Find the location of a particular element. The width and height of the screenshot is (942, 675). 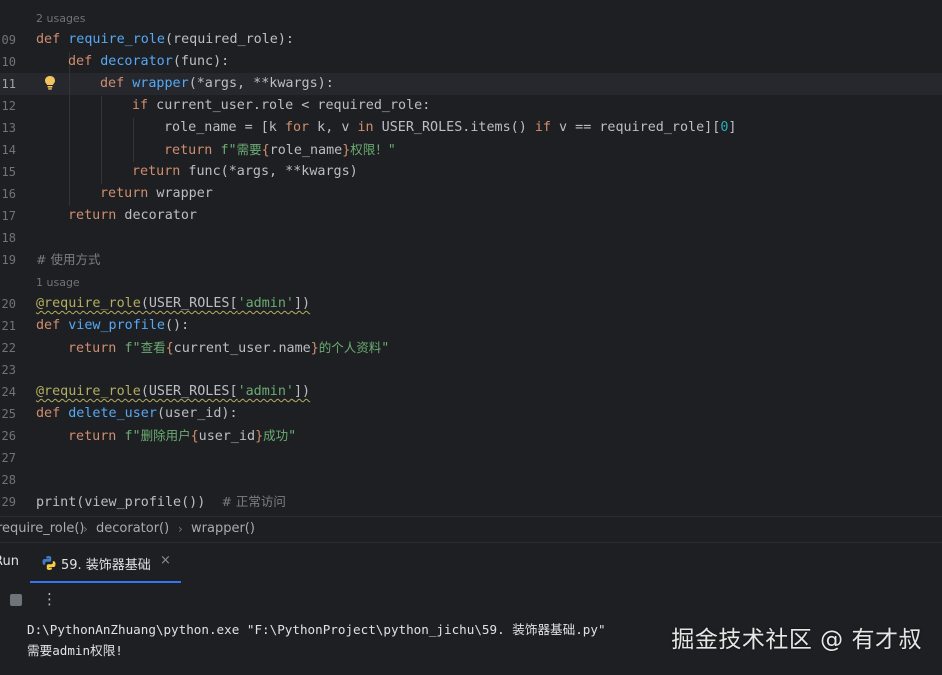

breadcrumb-item: require_role() is located at coordinates (42, 529).